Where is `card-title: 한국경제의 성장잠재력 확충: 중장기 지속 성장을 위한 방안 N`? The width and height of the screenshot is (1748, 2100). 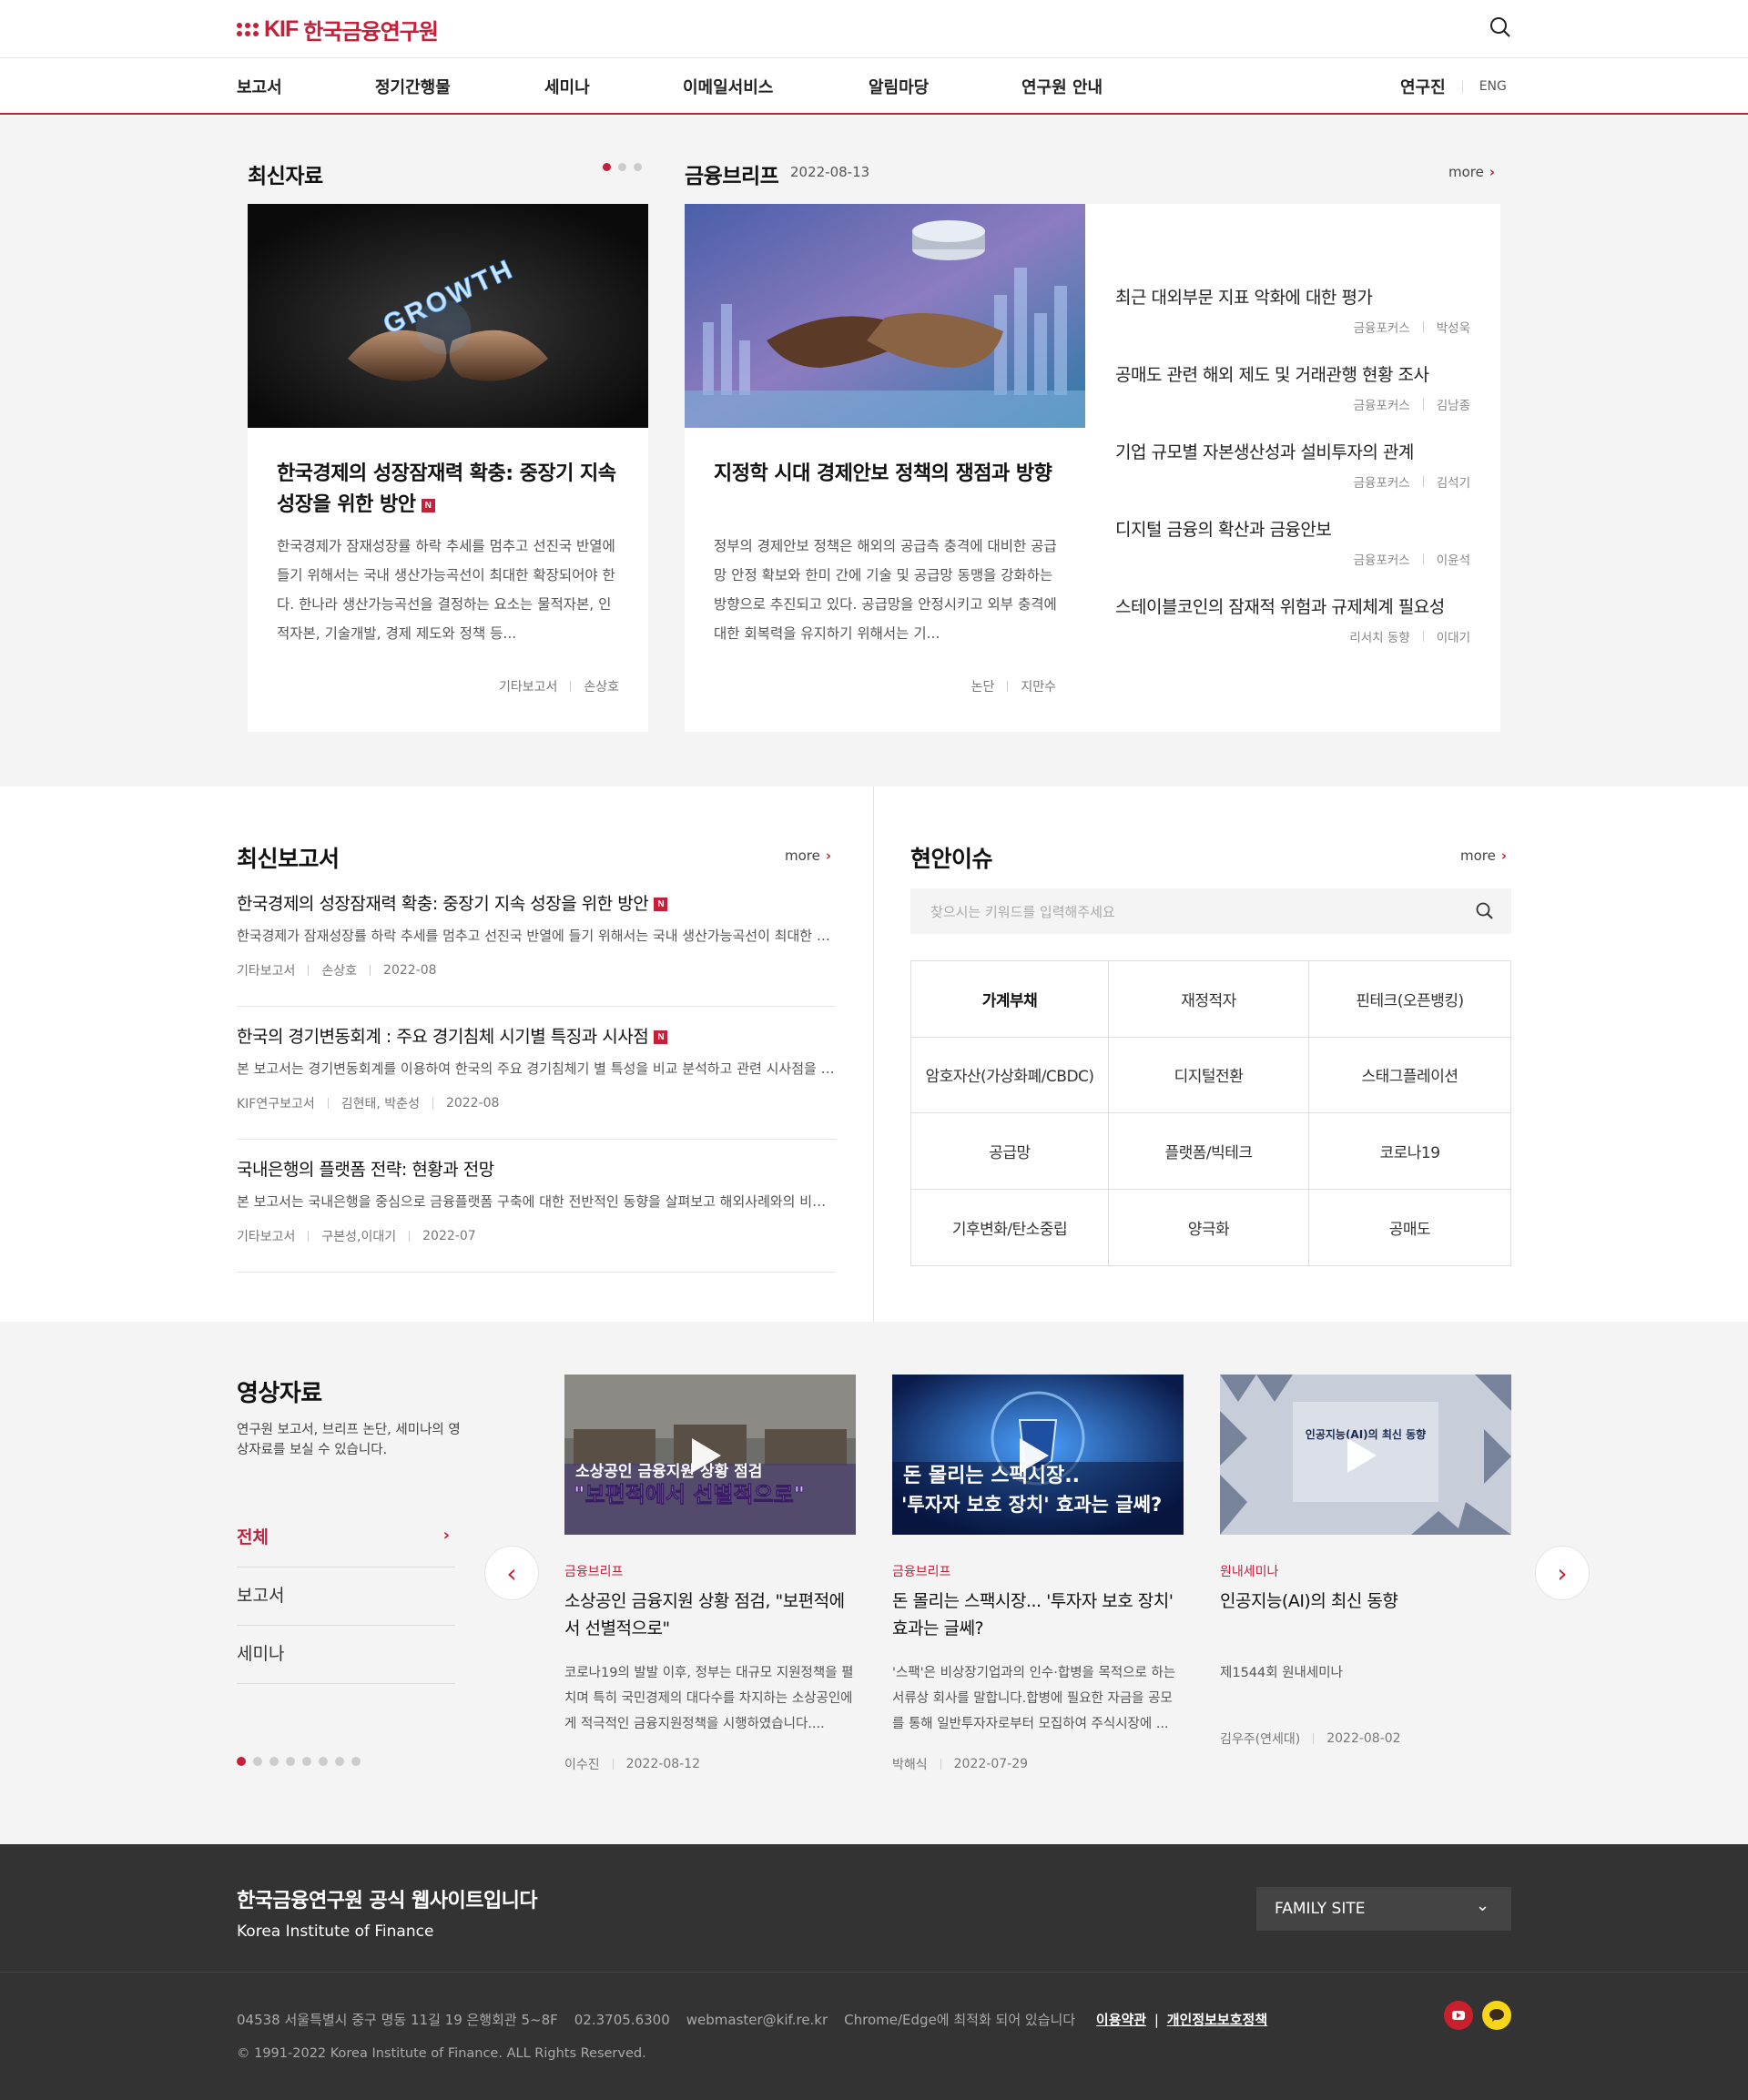
card-title: 한국경제의 성장잠재력 확충: 중장기 지속 성장을 위한 방안 N is located at coordinates (450, 490).